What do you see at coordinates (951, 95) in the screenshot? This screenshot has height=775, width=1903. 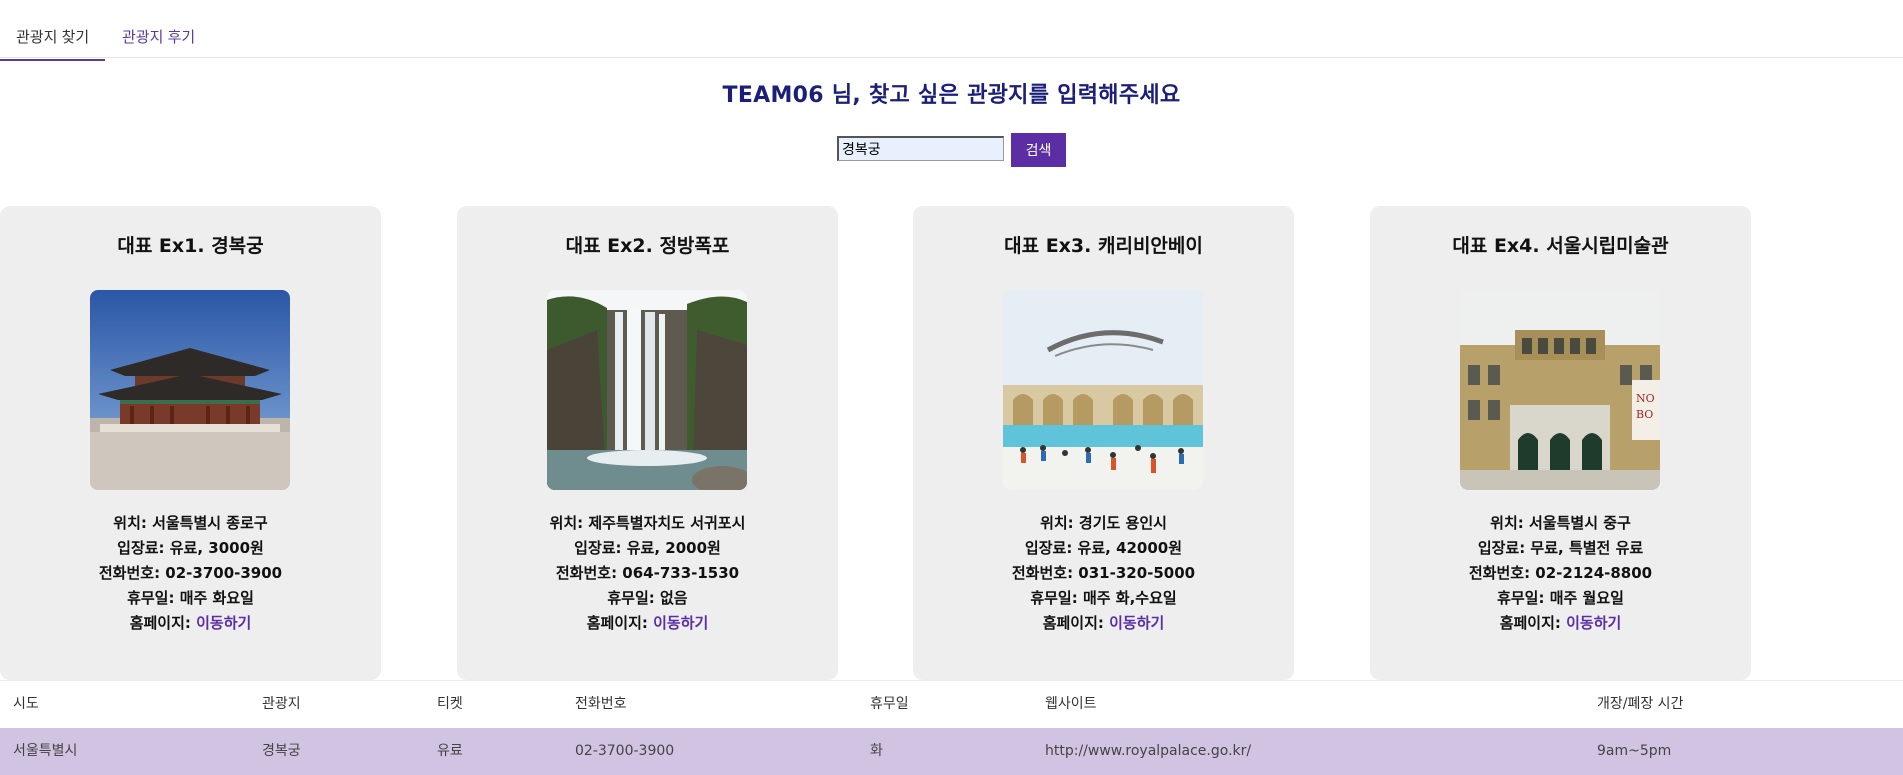 I see `page-headline: TEAM06 님, 찾고 싶은 관광지를 입력해주세요` at bounding box center [951, 95].